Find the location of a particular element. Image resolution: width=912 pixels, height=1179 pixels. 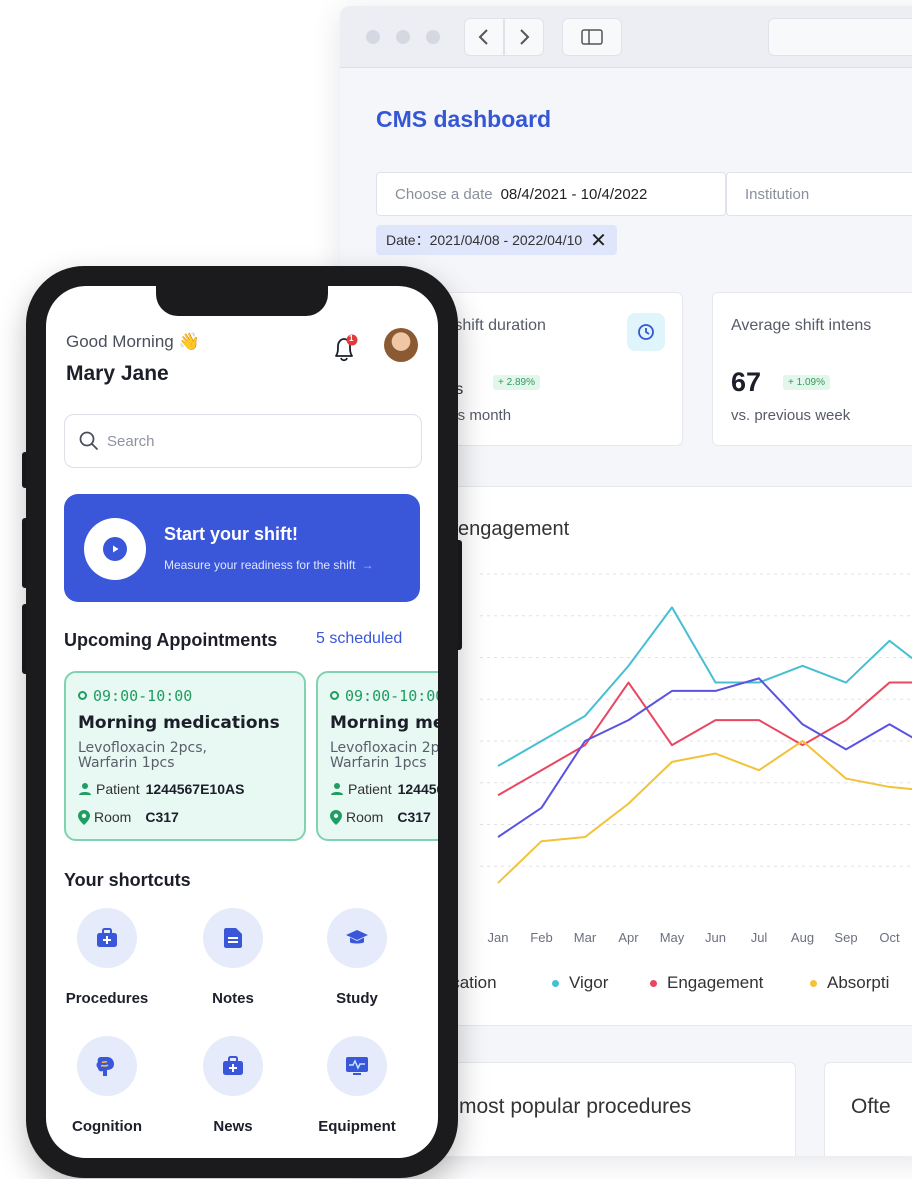

shortcut-study: Study is located at coordinates (357, 957).